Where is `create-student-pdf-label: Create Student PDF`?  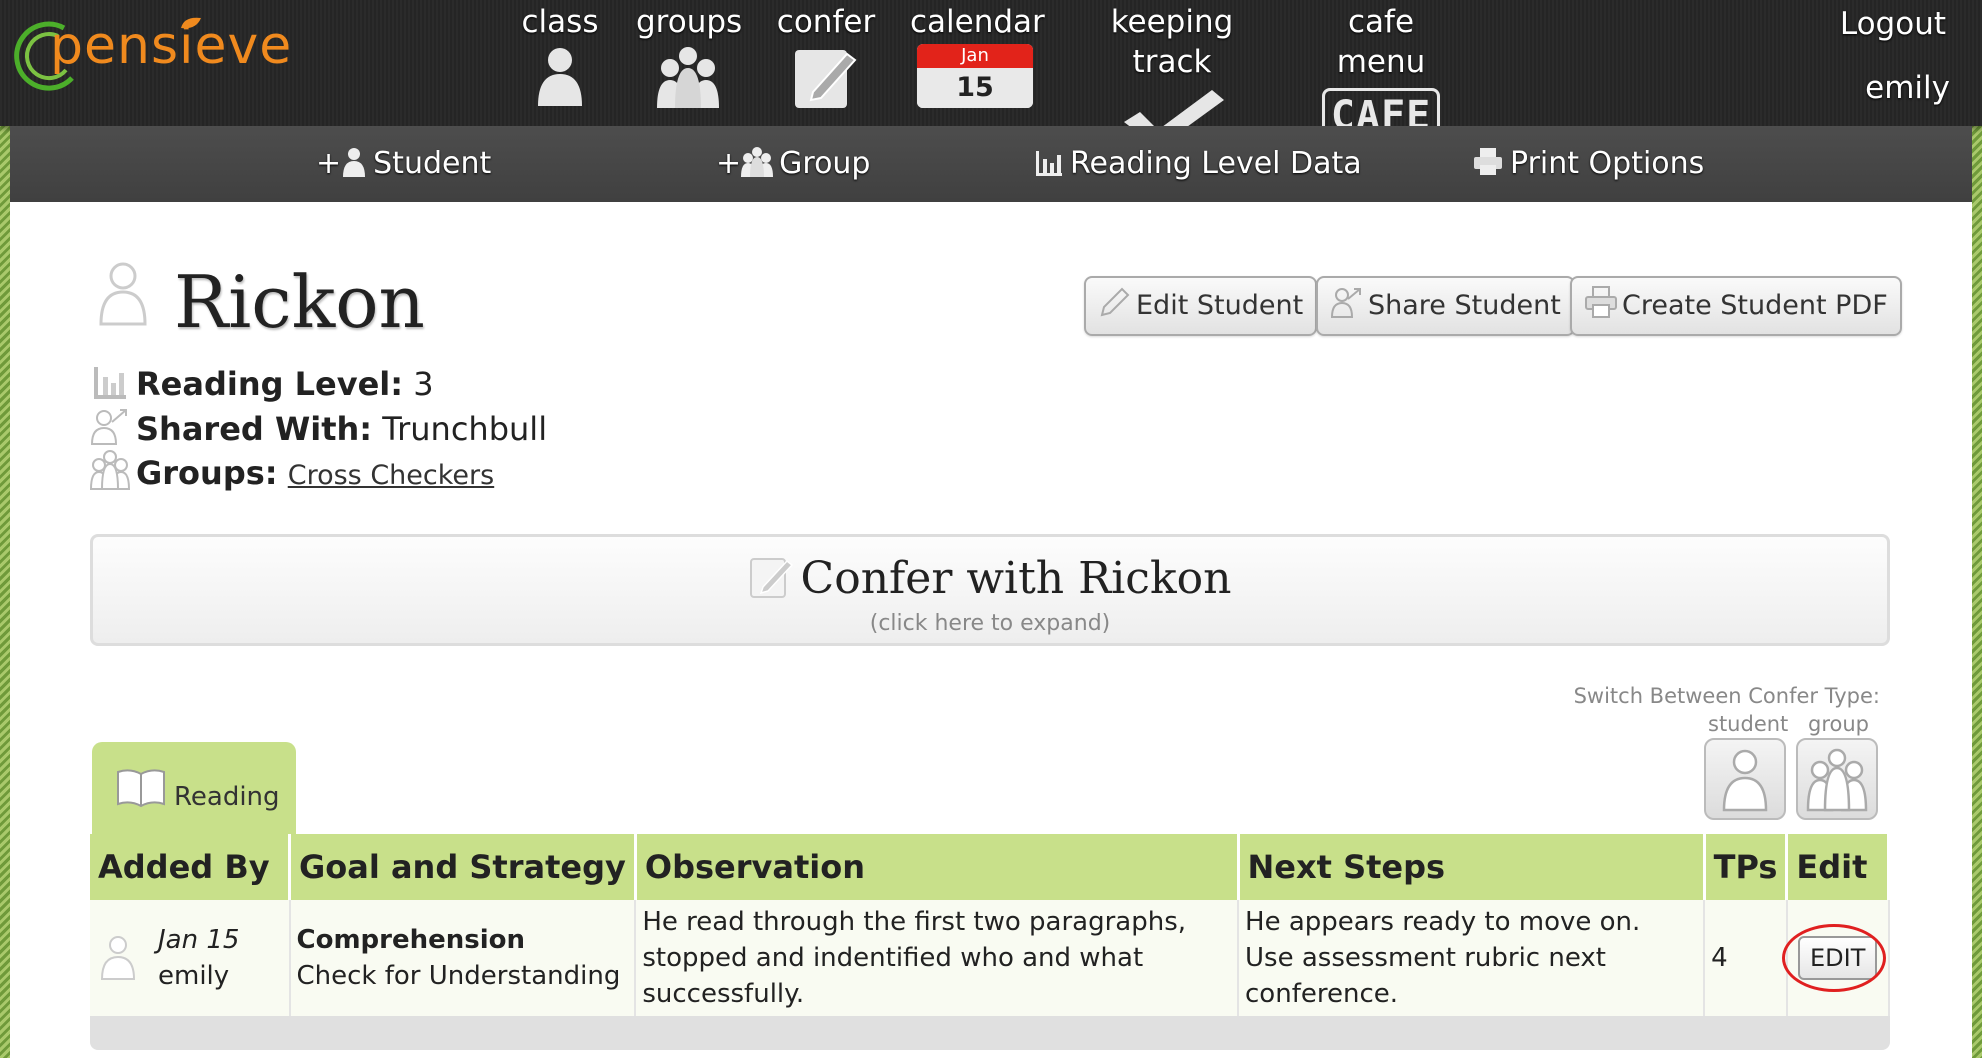 create-student-pdf-label: Create Student PDF is located at coordinates (1755, 305).